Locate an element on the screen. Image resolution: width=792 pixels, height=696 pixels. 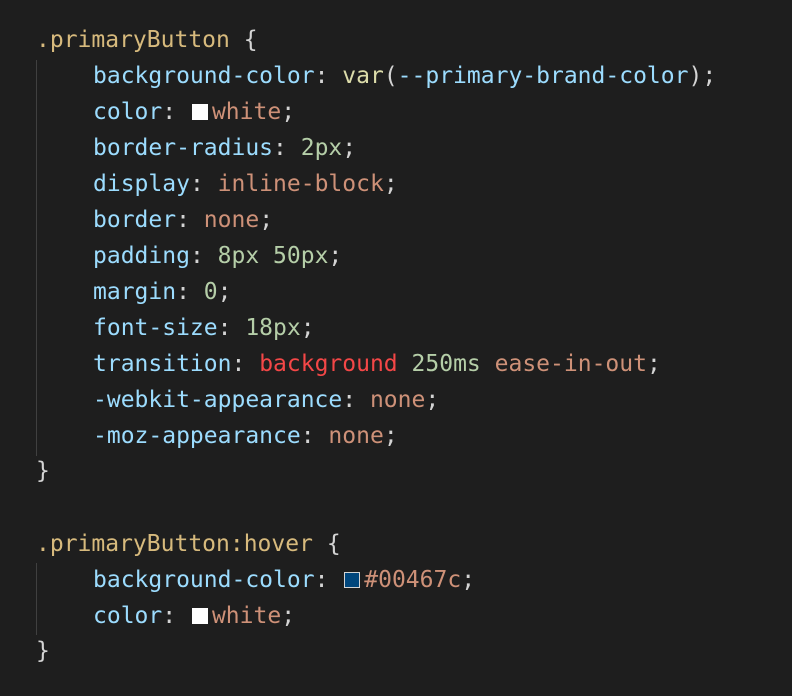
code-line: font-size: 18px; is located at coordinates (204, 328).